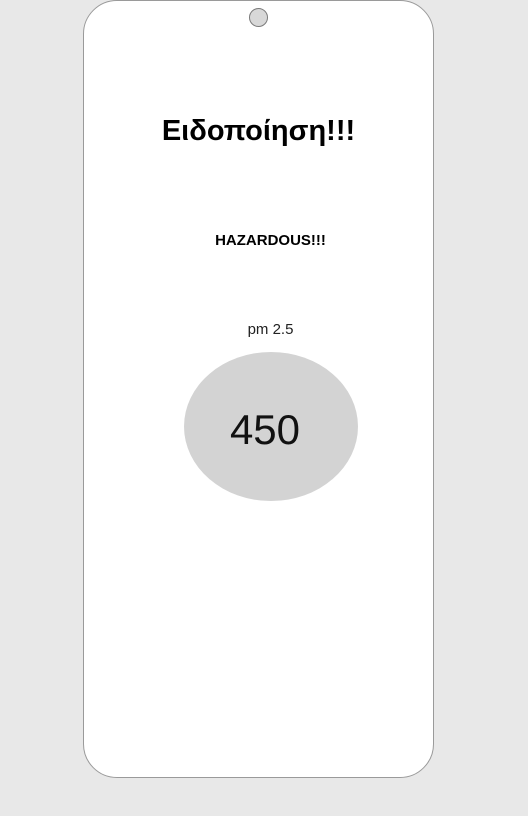  I want to click on front-camera-icon, so click(258, 17).